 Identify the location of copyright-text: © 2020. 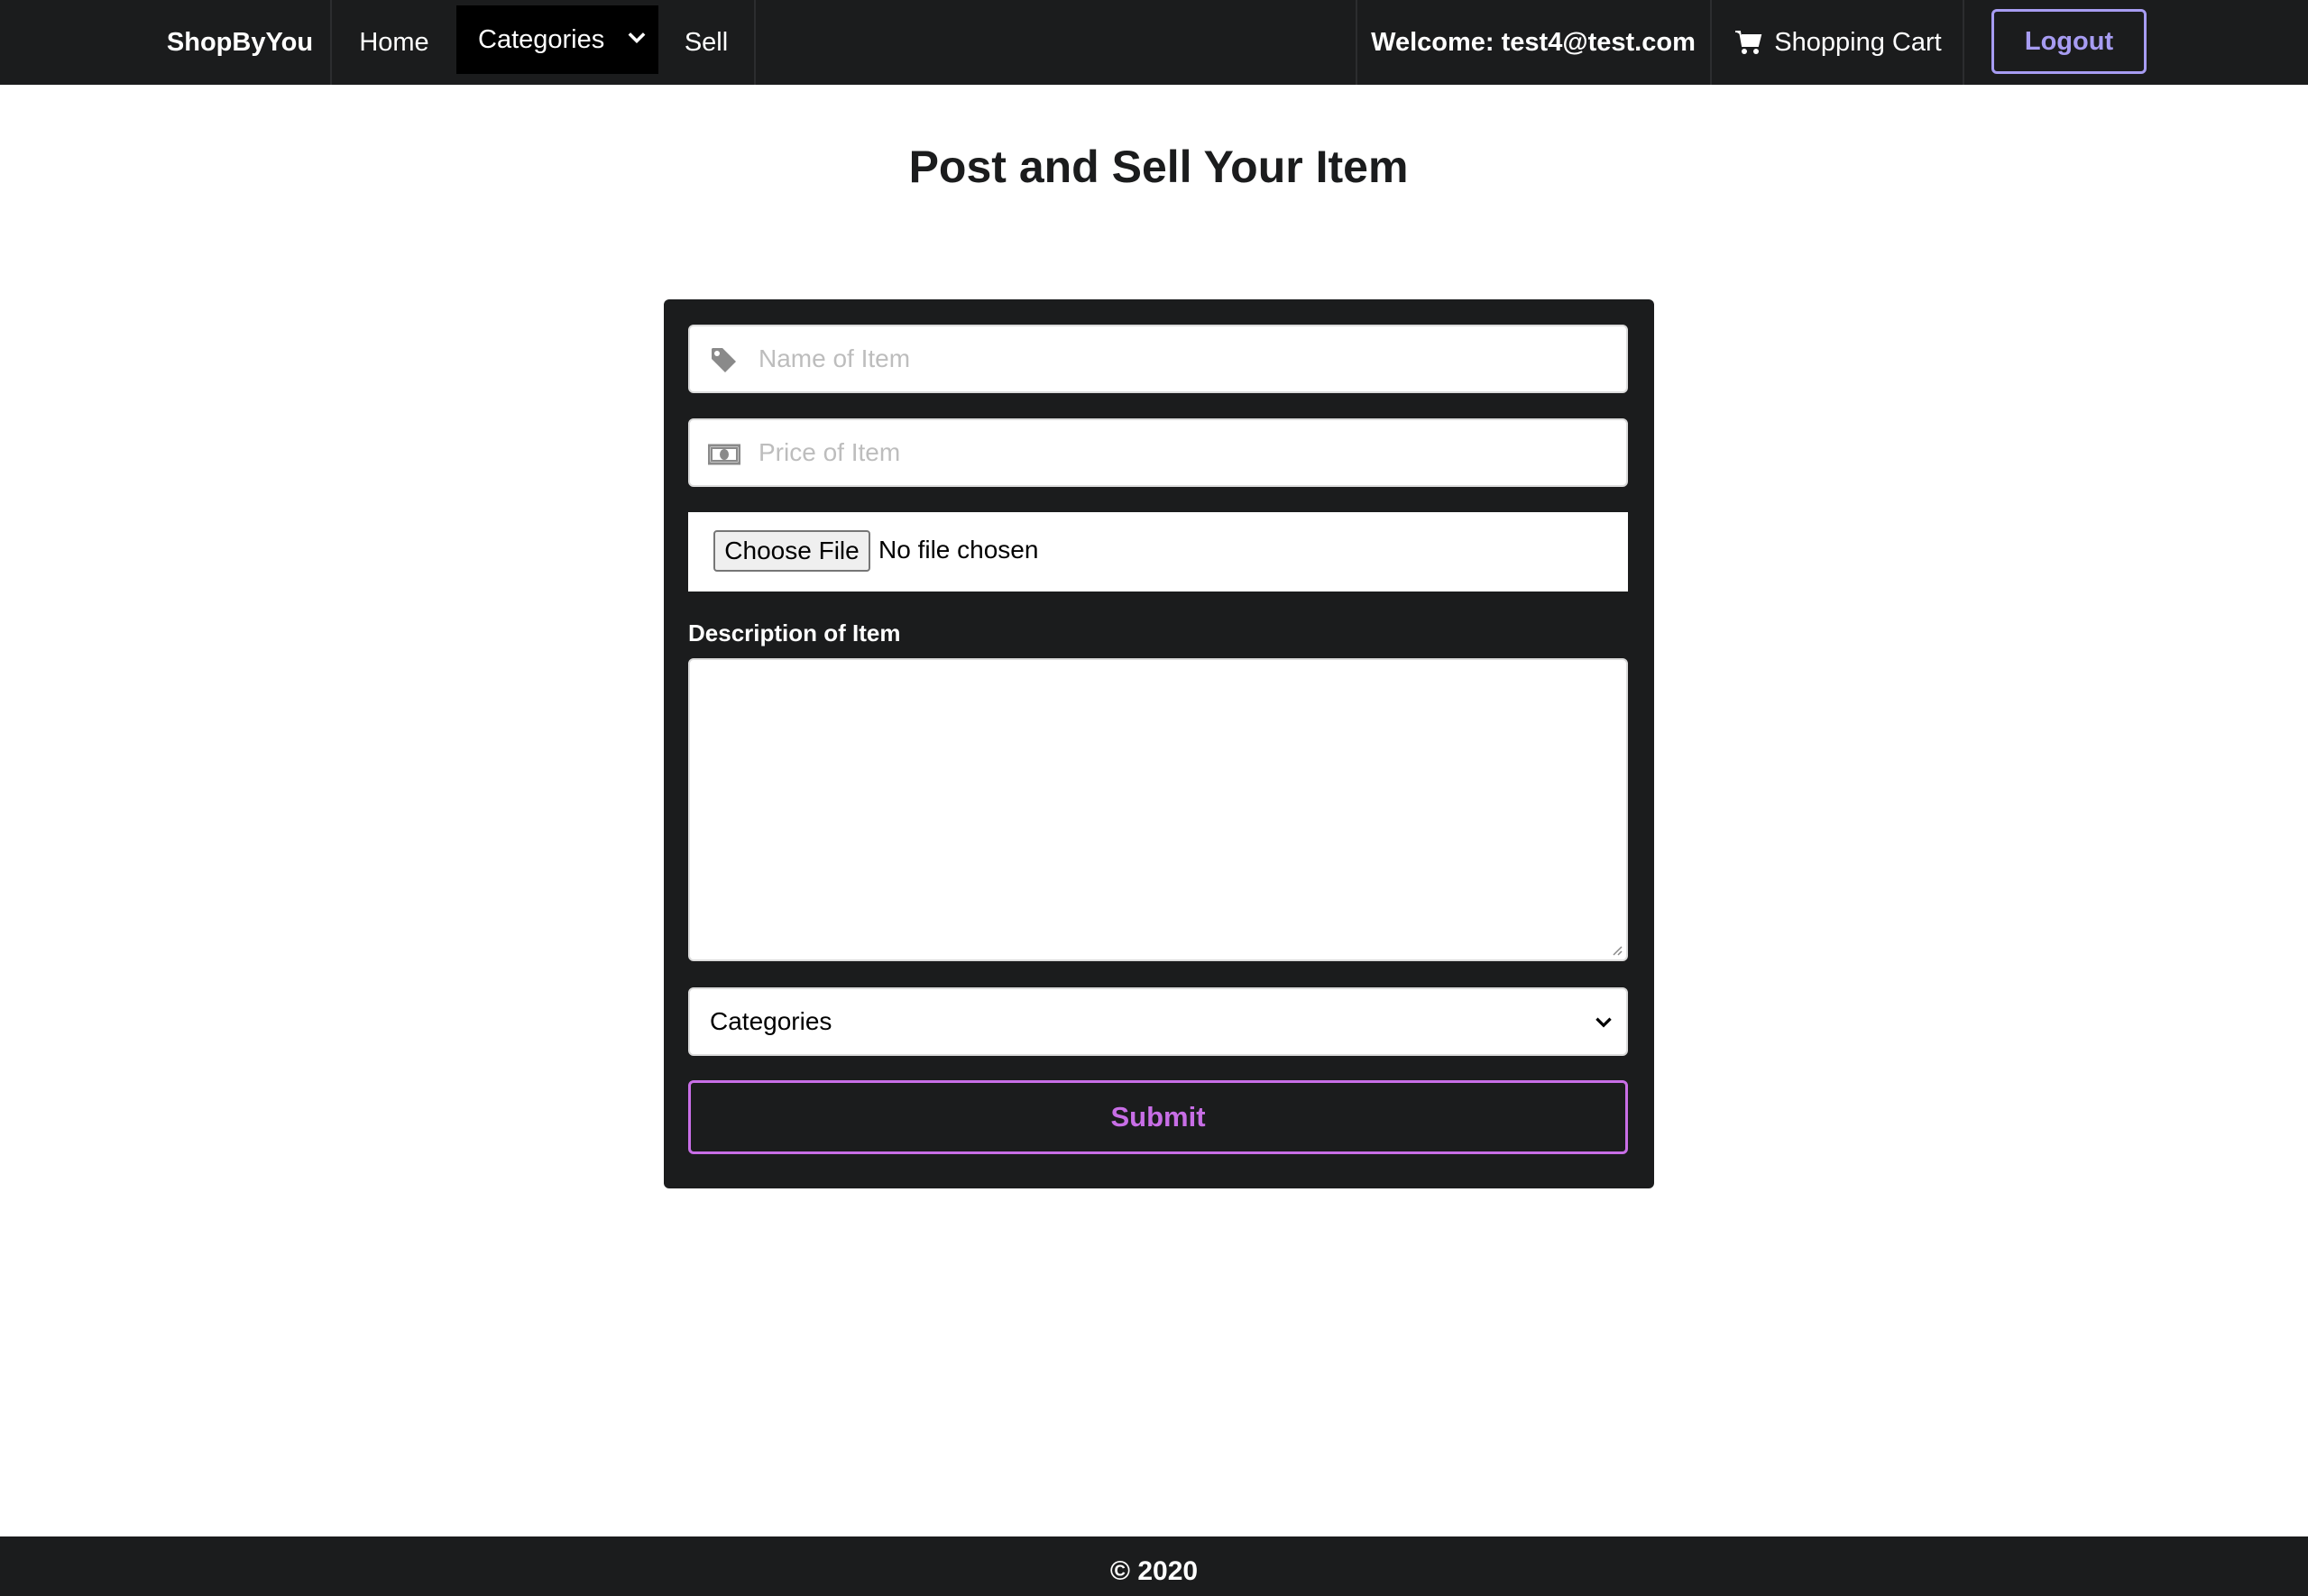
(1154, 1571).